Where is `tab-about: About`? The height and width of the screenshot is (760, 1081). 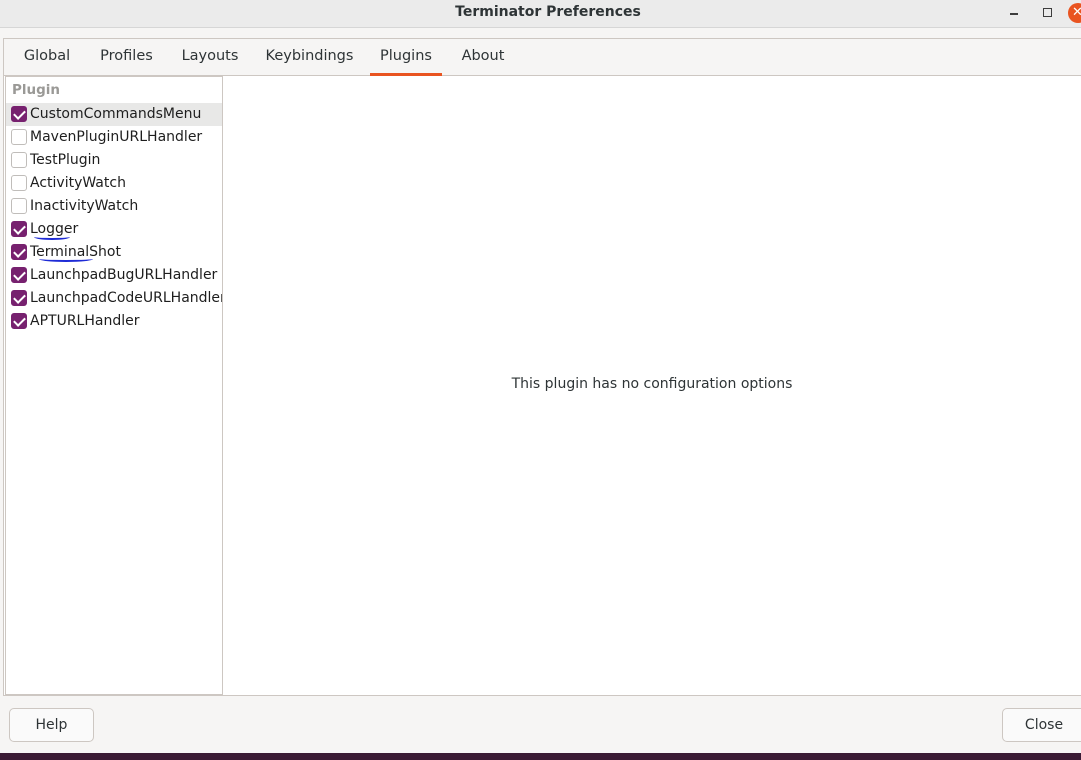
tab-about: About is located at coordinates (483, 57).